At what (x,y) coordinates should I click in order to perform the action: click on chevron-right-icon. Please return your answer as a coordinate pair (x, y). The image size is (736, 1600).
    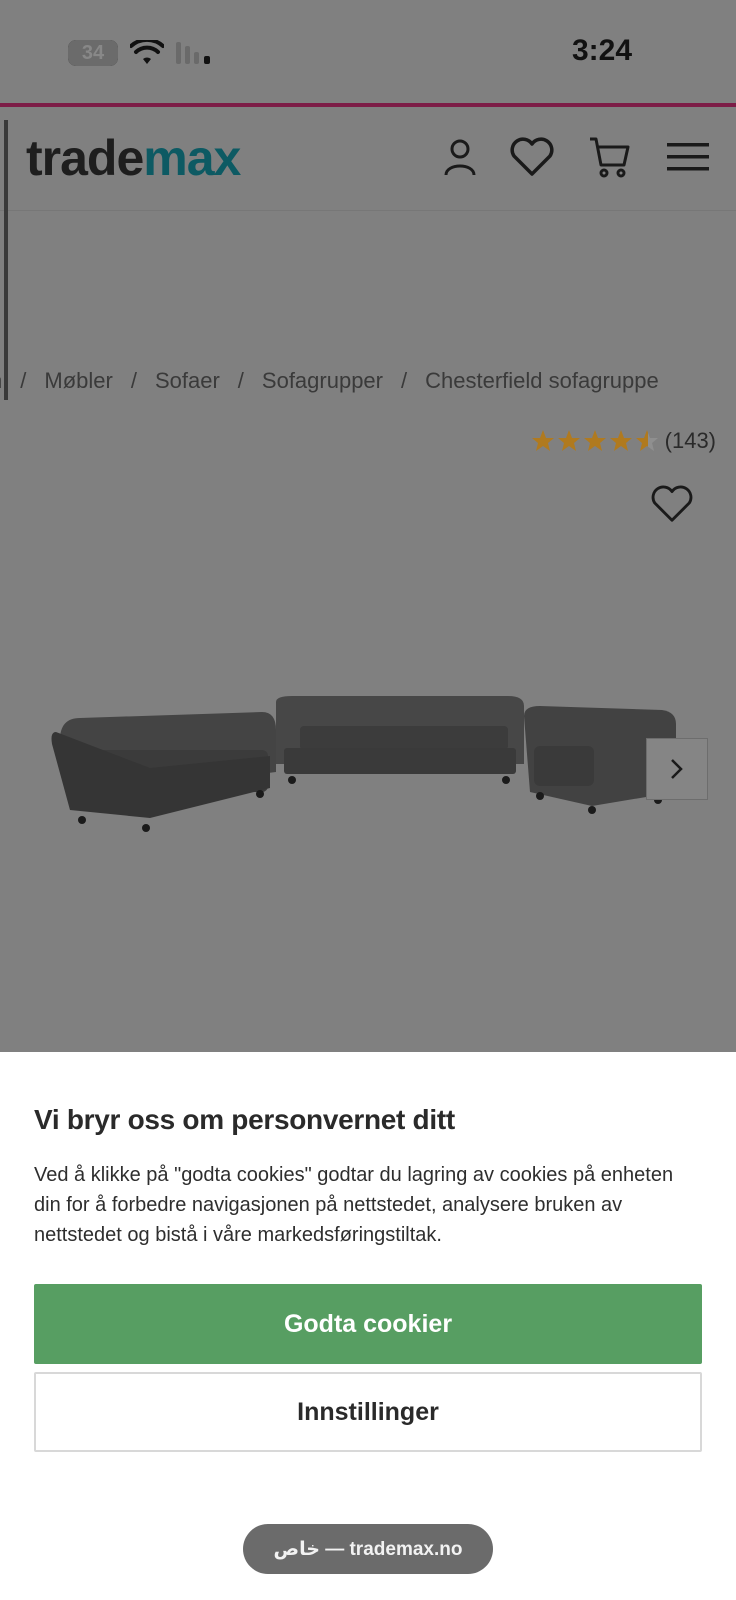
    Looking at the image, I should click on (677, 769).